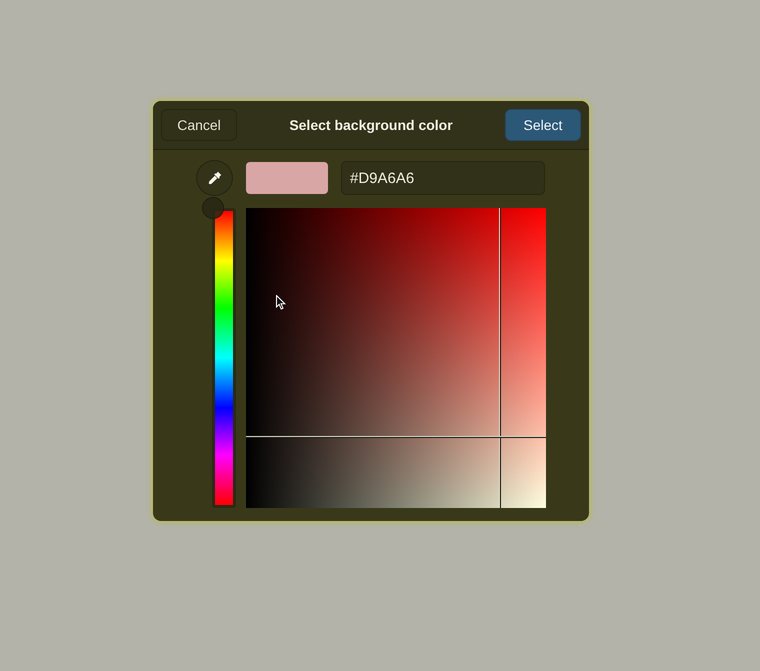 The image size is (760, 671). What do you see at coordinates (543, 125) in the screenshot?
I see `select-button: Select` at bounding box center [543, 125].